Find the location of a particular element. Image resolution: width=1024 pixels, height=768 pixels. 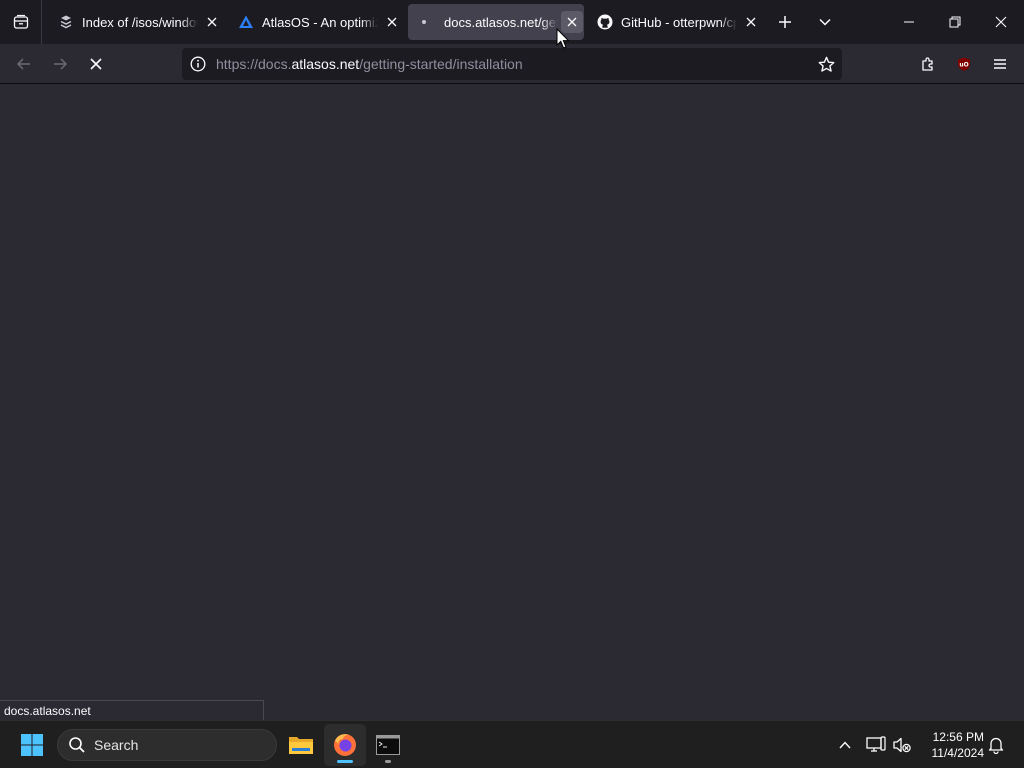

show-hidden-icons-button is located at coordinates (845, 745).